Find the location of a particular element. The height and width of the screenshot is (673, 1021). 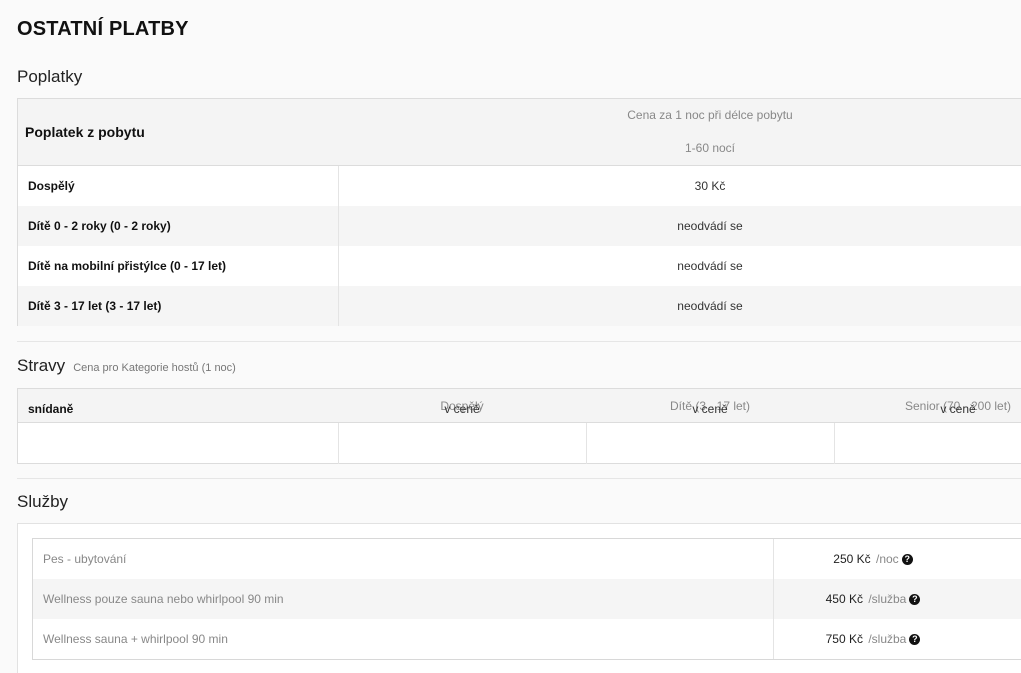

meal-row-name: snídaně is located at coordinates (51, 409).